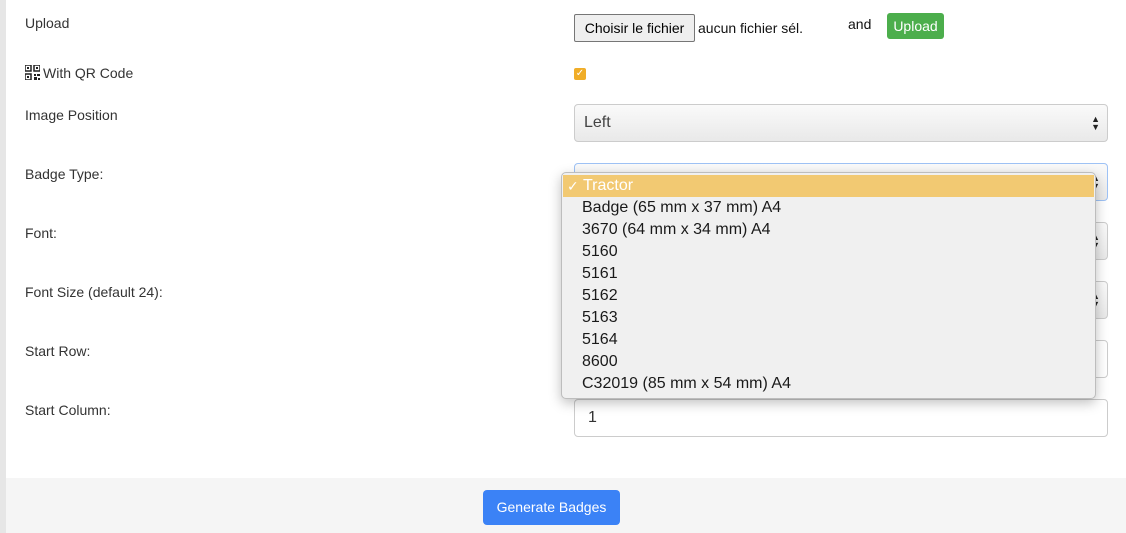 The image size is (1126, 533). I want to click on start-row-label: Start Row:, so click(58, 351).